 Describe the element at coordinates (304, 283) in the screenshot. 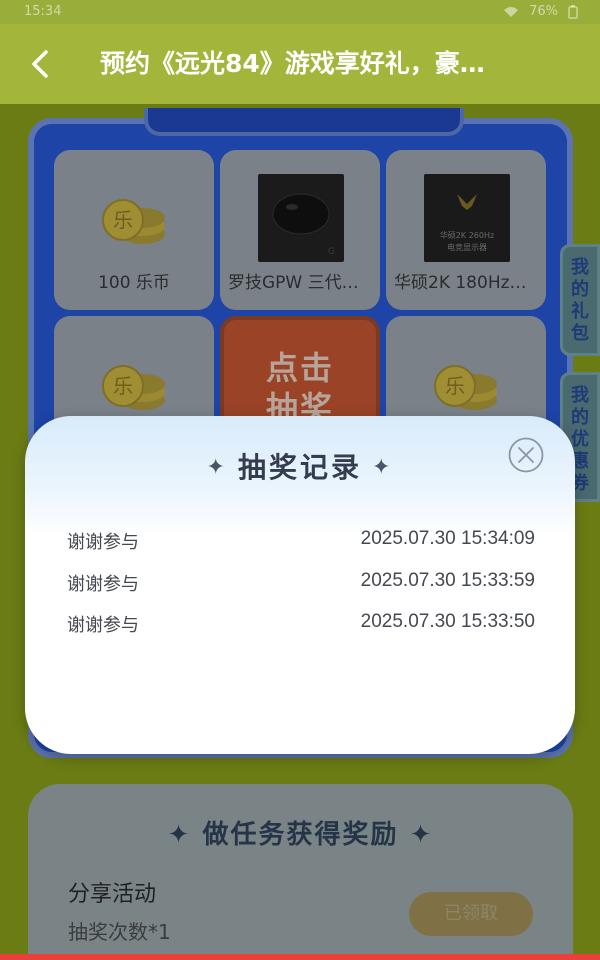

I see `prize-label: 罗技GPW 三代无线游戏鼠标` at that location.